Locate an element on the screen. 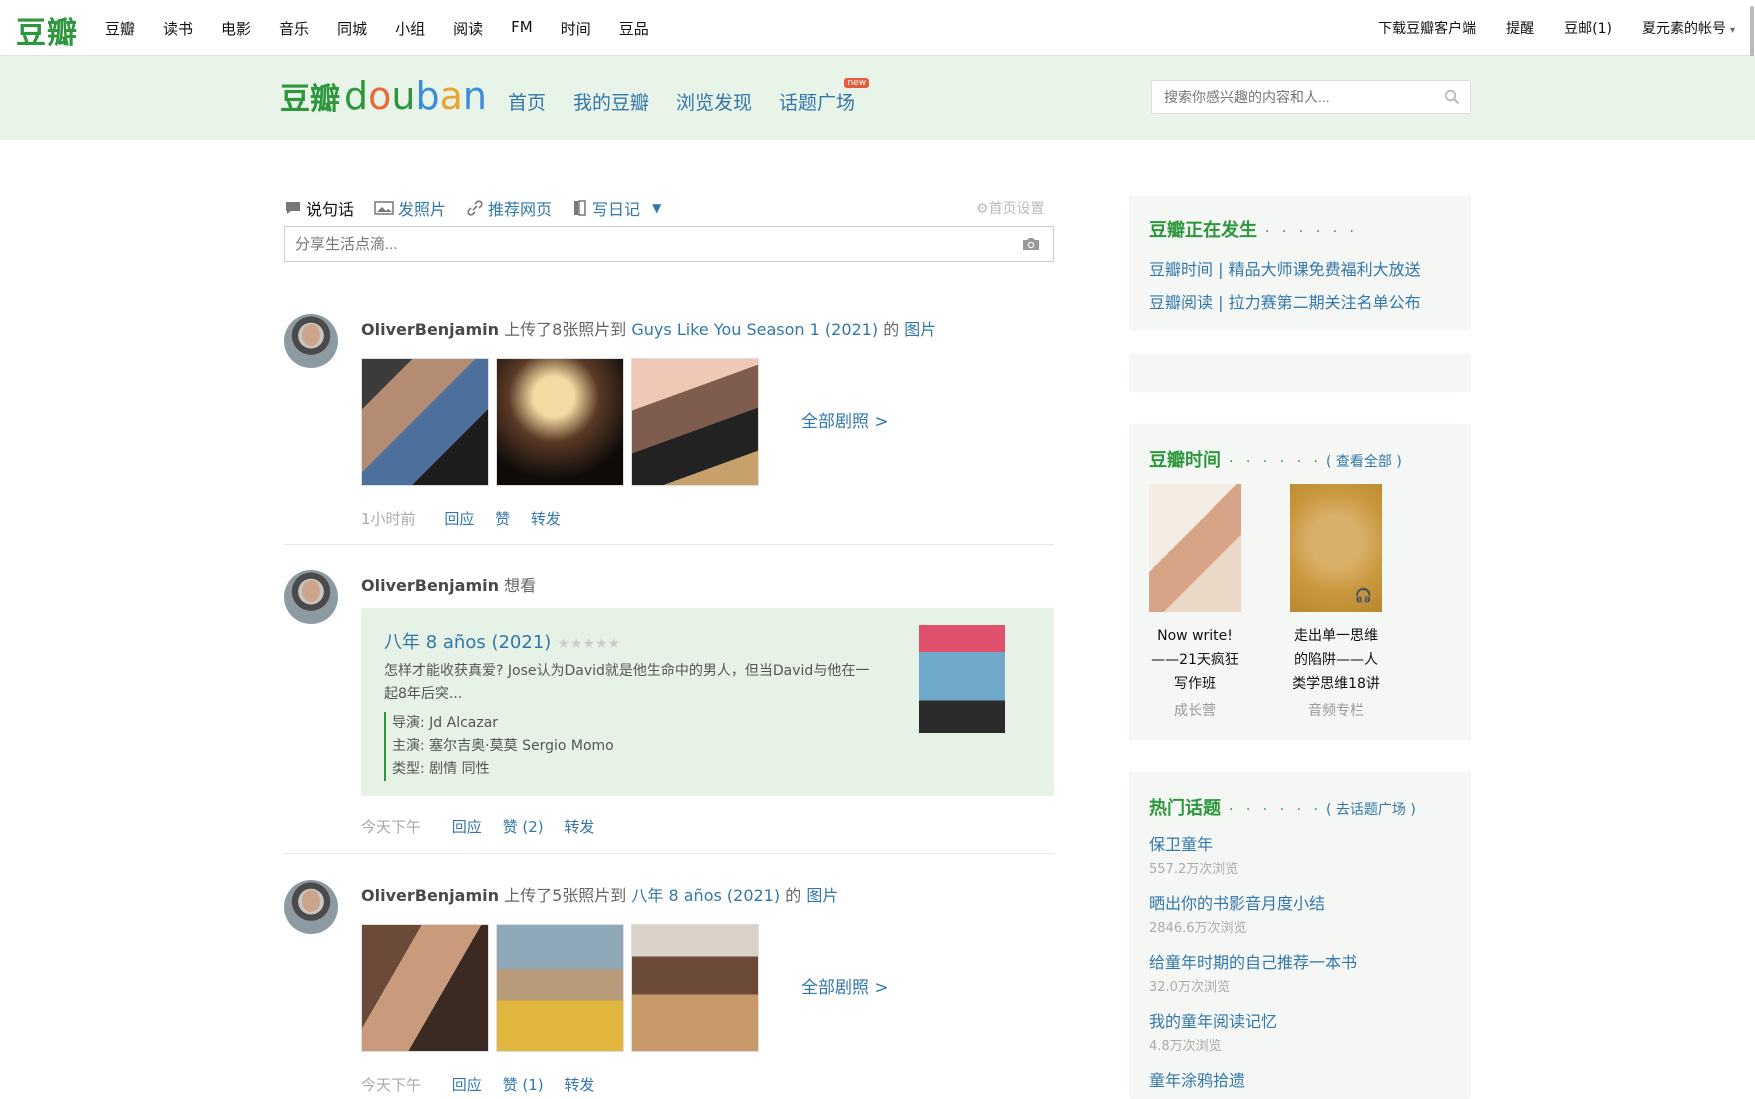 The image size is (1755, 1099). topic-link: 晒出你的书影音月度小结 is located at coordinates (1237, 902).